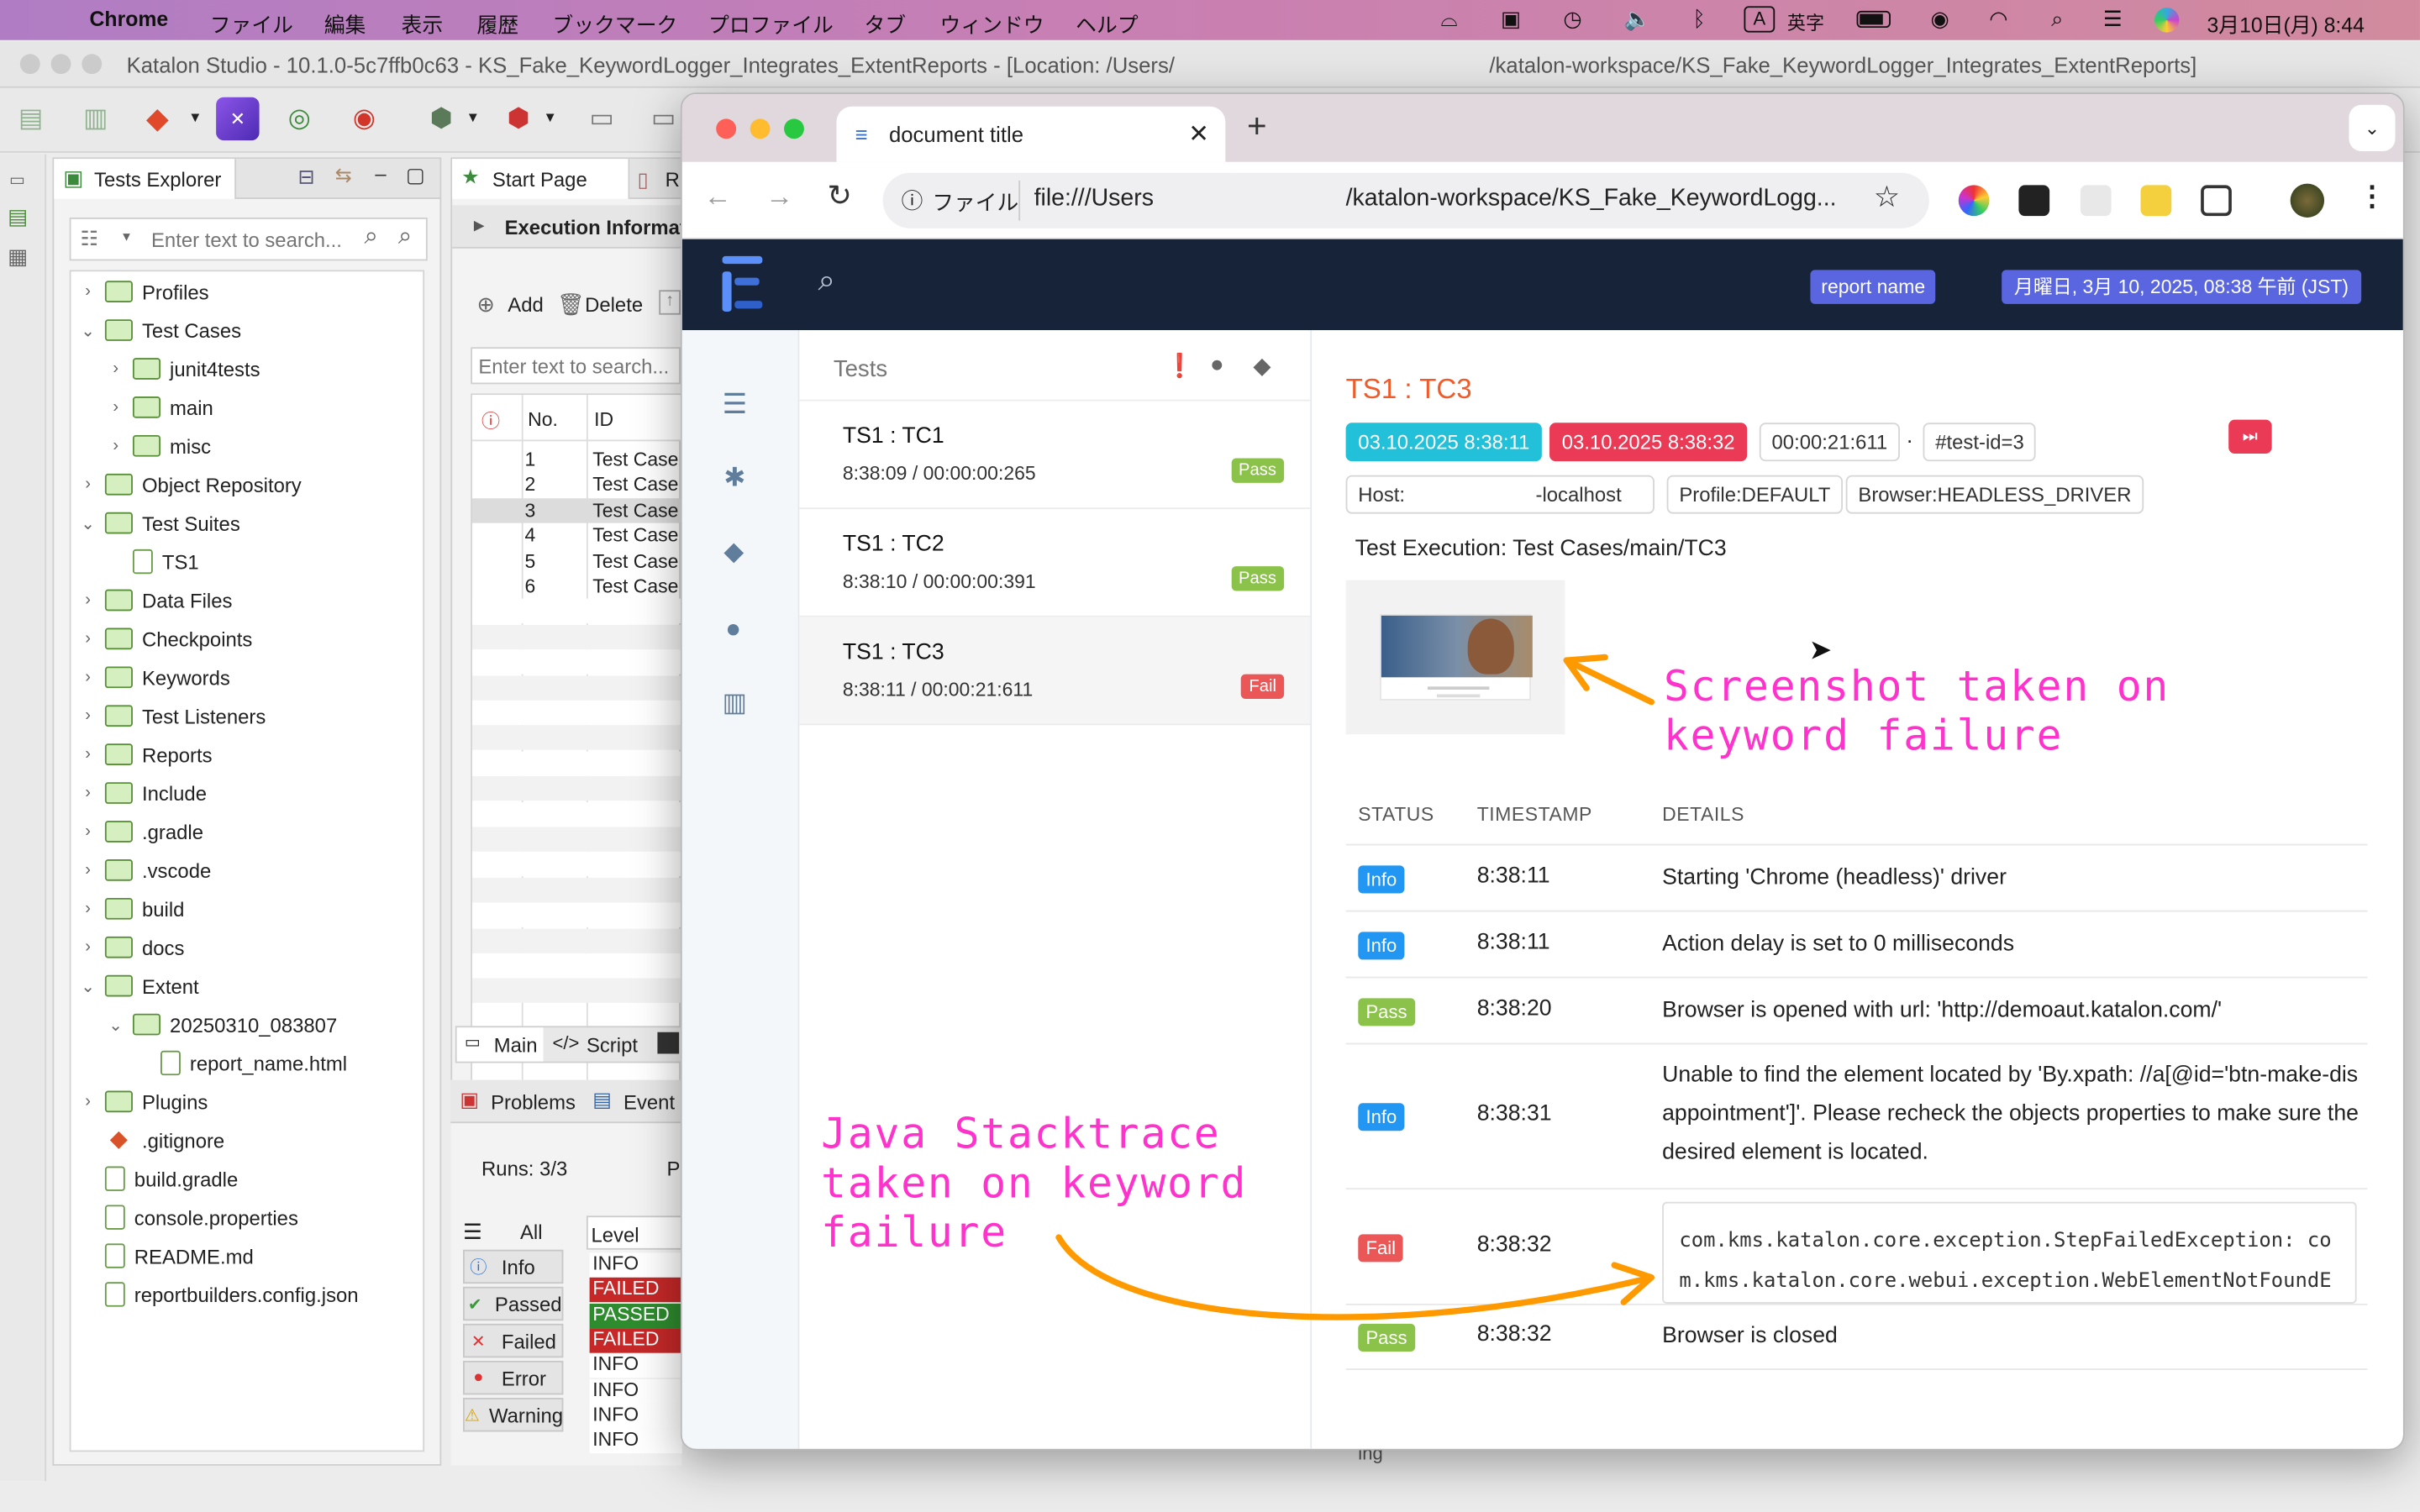 Image resolution: width=2420 pixels, height=1512 pixels. Describe the element at coordinates (1355, 987) in the screenshot. I see `annotation-arrows` at that location.